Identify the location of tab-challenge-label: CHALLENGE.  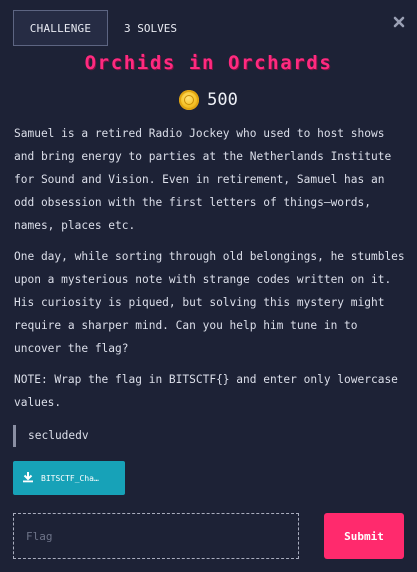
(60, 28).